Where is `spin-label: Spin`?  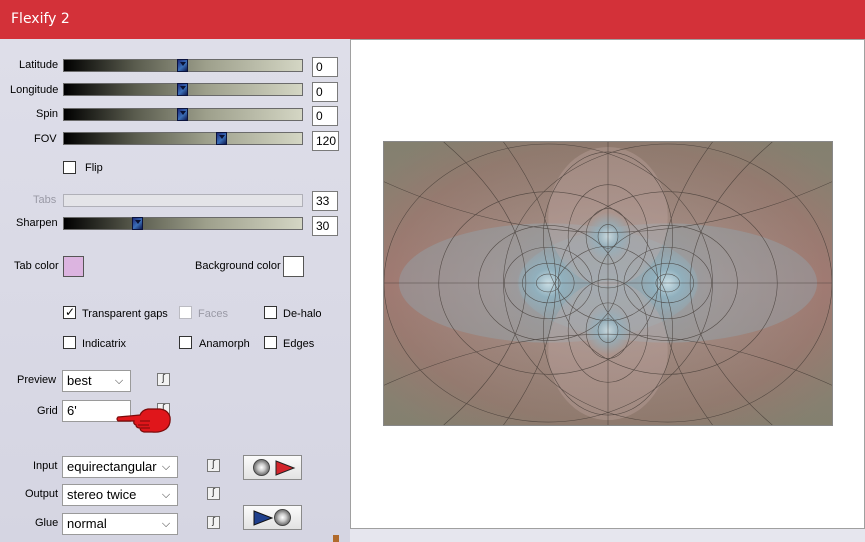 spin-label: Spin is located at coordinates (47, 114).